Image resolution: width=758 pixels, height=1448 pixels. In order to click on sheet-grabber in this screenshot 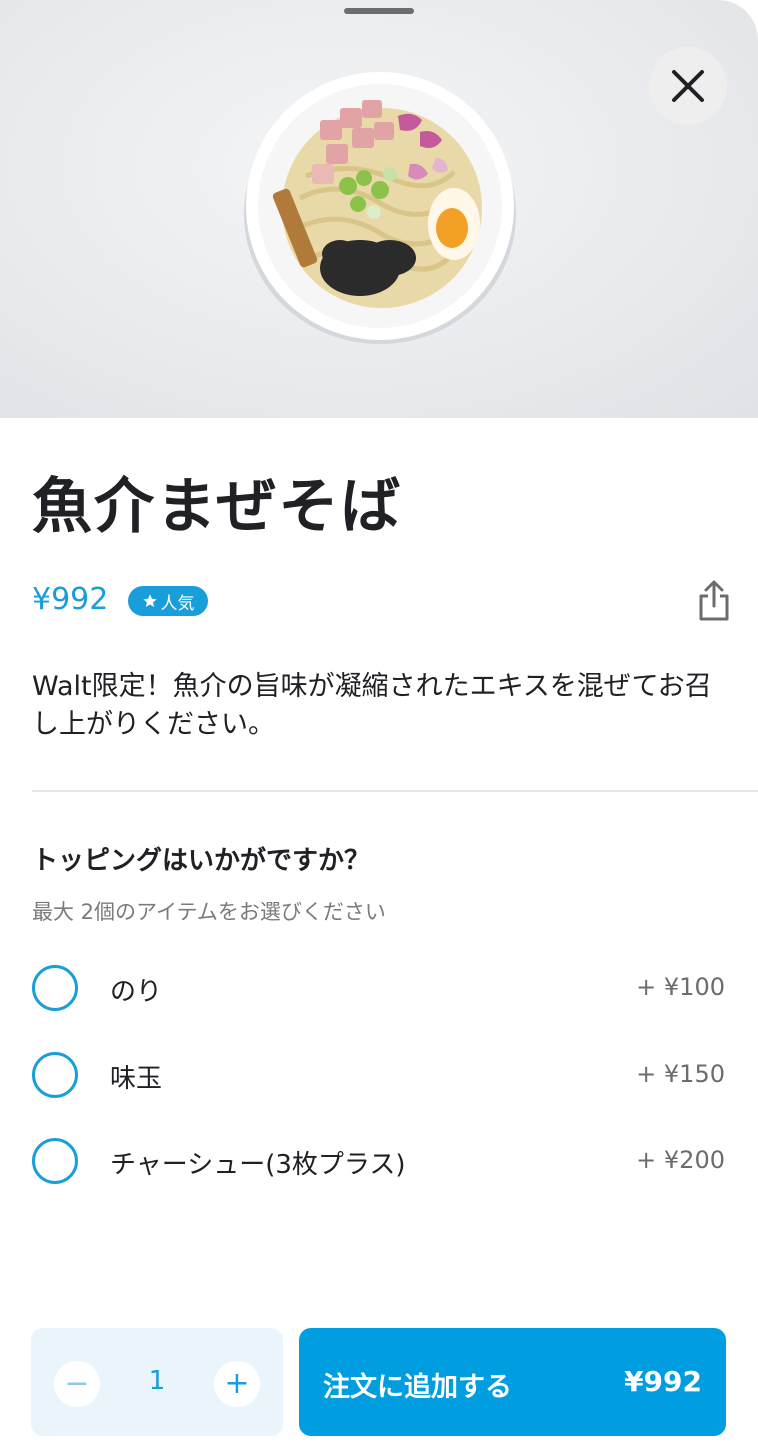, I will do `click(379, 11)`.